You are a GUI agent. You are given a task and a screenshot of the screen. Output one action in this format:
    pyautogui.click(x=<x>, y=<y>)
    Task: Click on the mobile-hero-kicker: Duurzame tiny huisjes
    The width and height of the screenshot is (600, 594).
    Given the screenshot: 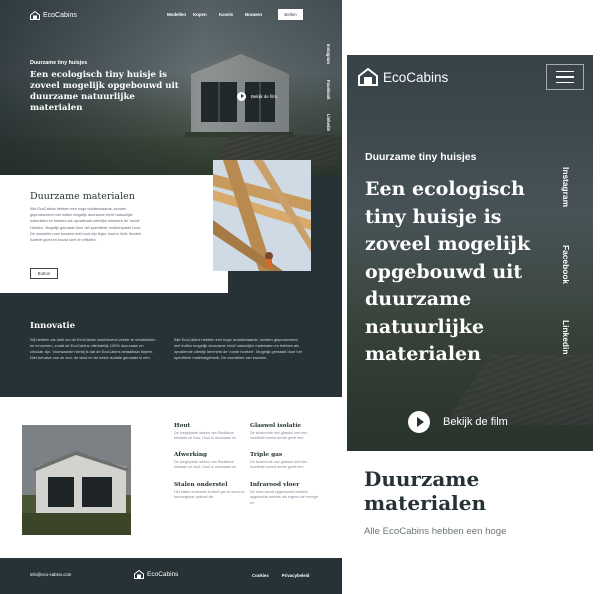 What is the action you would take?
    pyautogui.click(x=421, y=157)
    